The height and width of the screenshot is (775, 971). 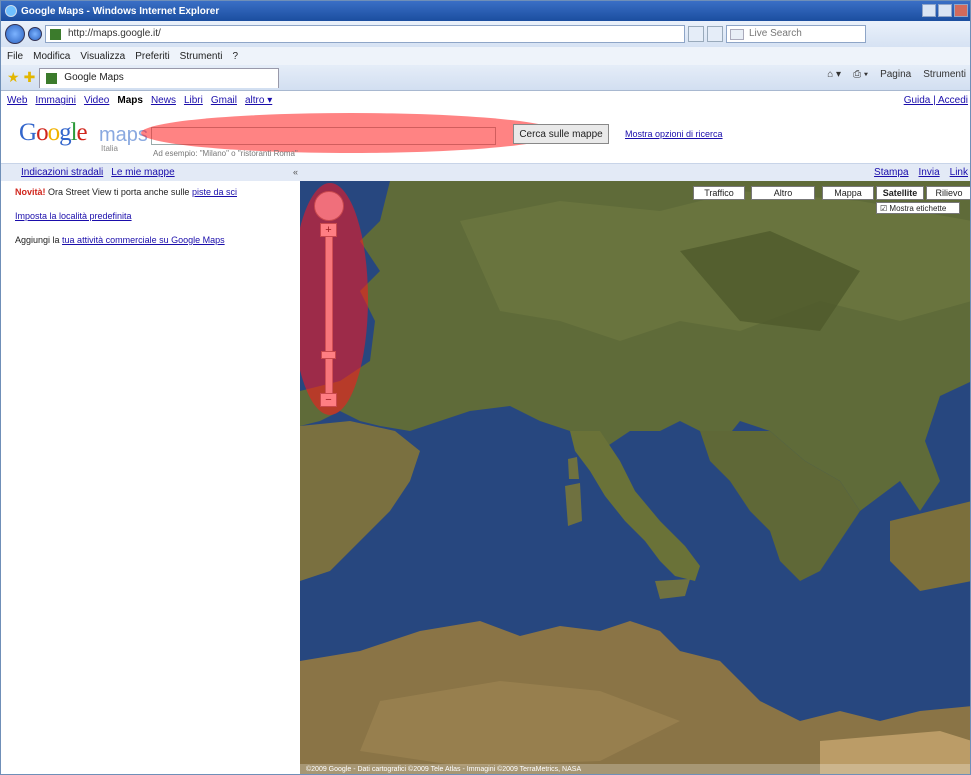 I want to click on menu-favorites: Preferiti, so click(x=152, y=56).